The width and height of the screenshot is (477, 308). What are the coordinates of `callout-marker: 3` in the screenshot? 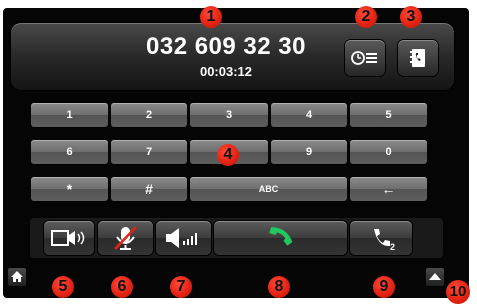 It's located at (411, 17).